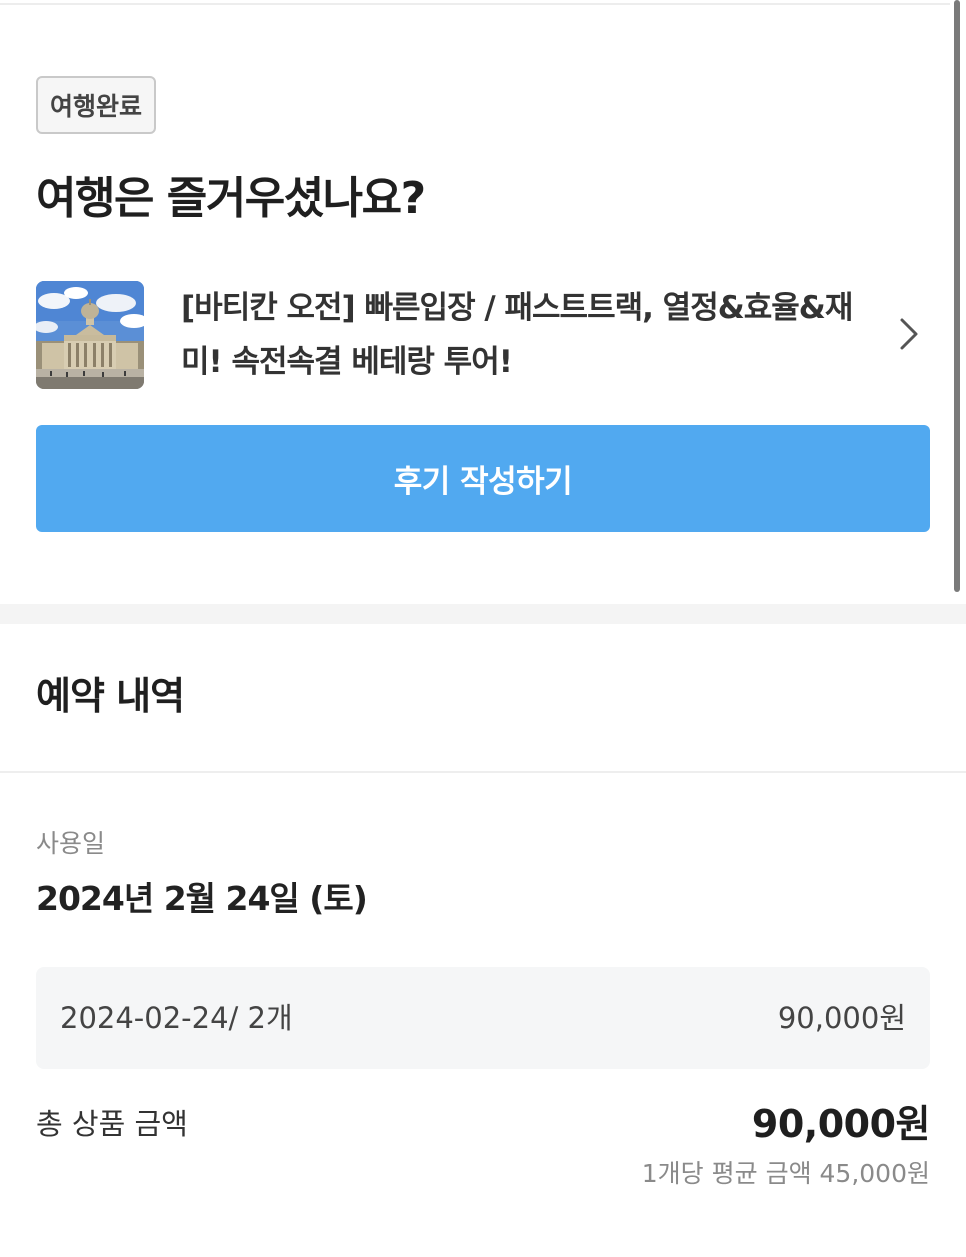 This screenshot has width=966, height=1257. Describe the element at coordinates (202, 898) in the screenshot. I see `use-date-value: 2024년 2월 24일 (토)` at that location.